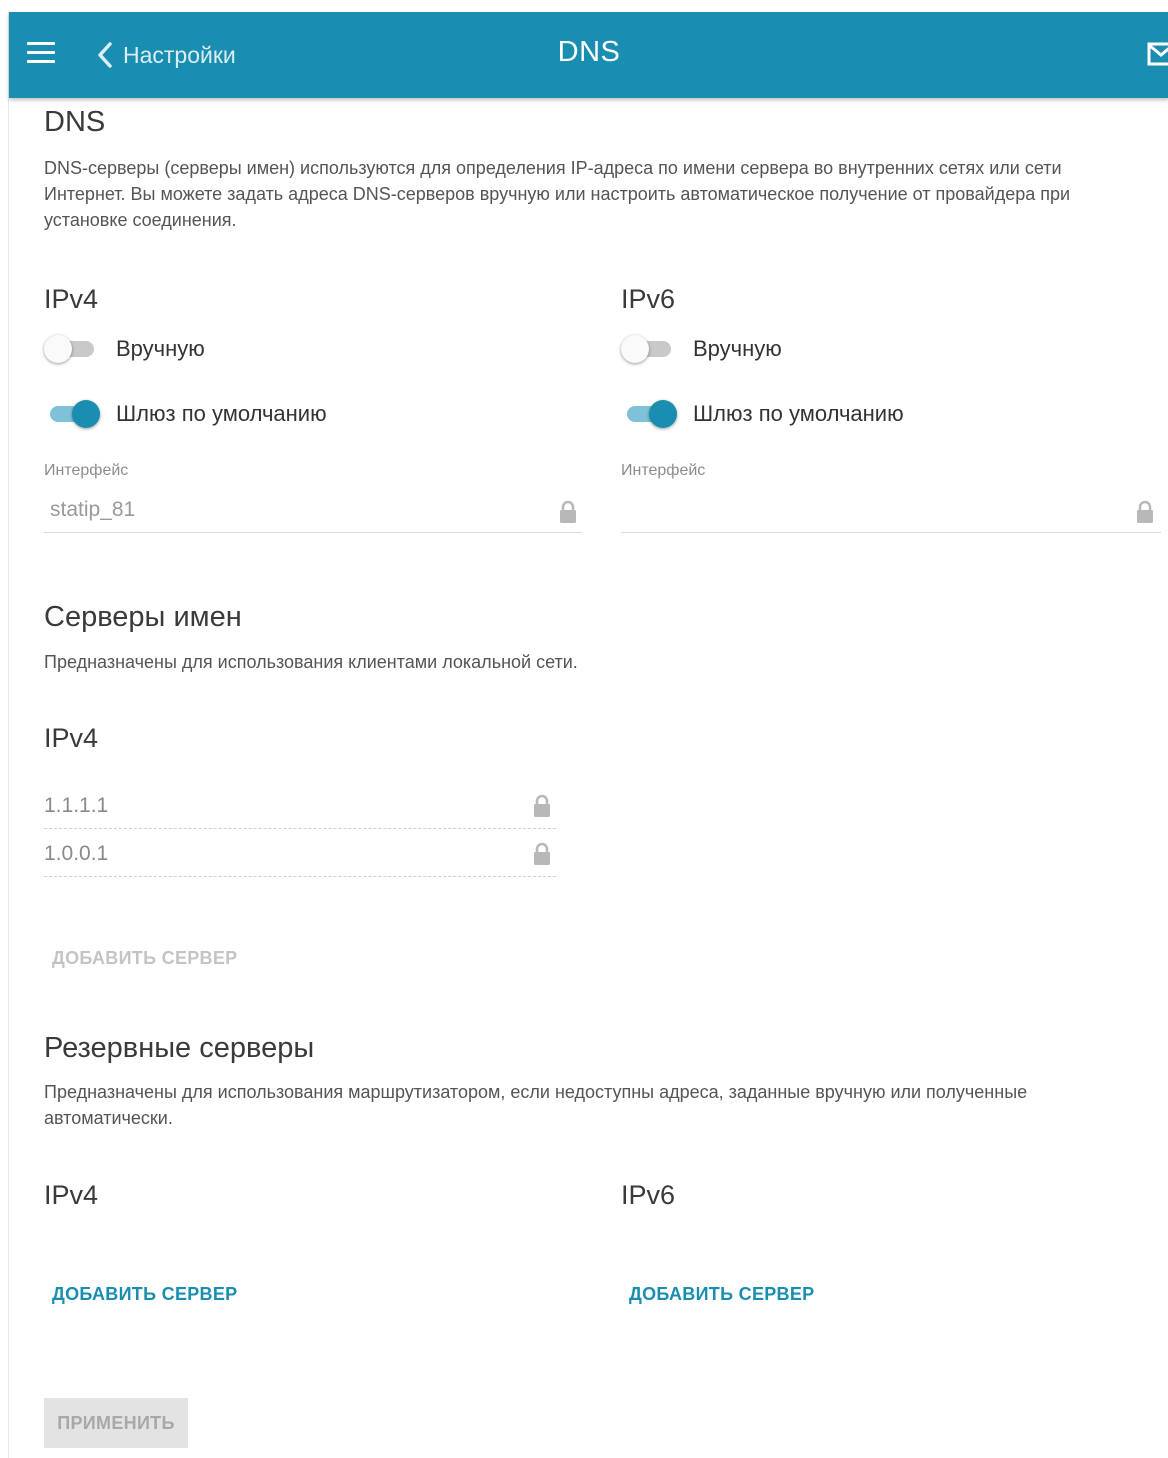 The height and width of the screenshot is (1458, 1168). What do you see at coordinates (649, 414) in the screenshot?
I see `ipv6-default-gateway-toggle` at bounding box center [649, 414].